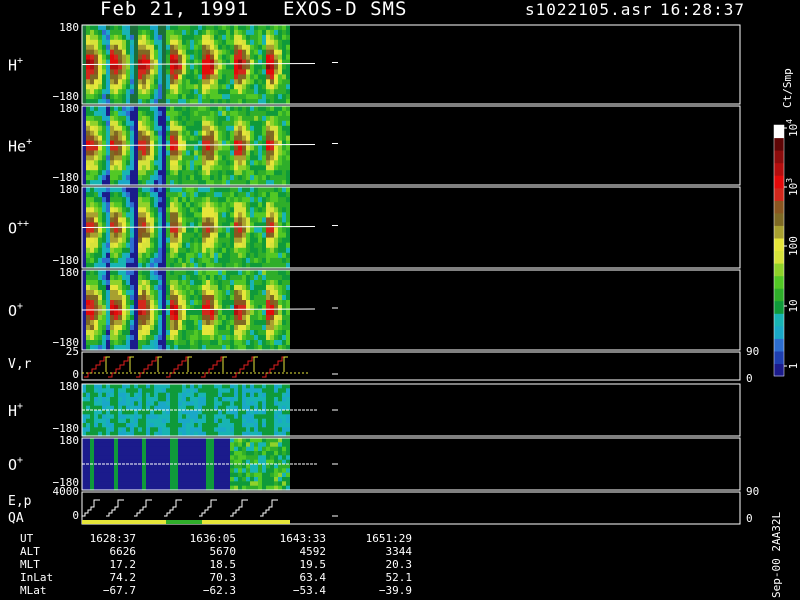  Describe the element at coordinates (72, 351) in the screenshot. I see `vr-tick-top: 25` at that location.